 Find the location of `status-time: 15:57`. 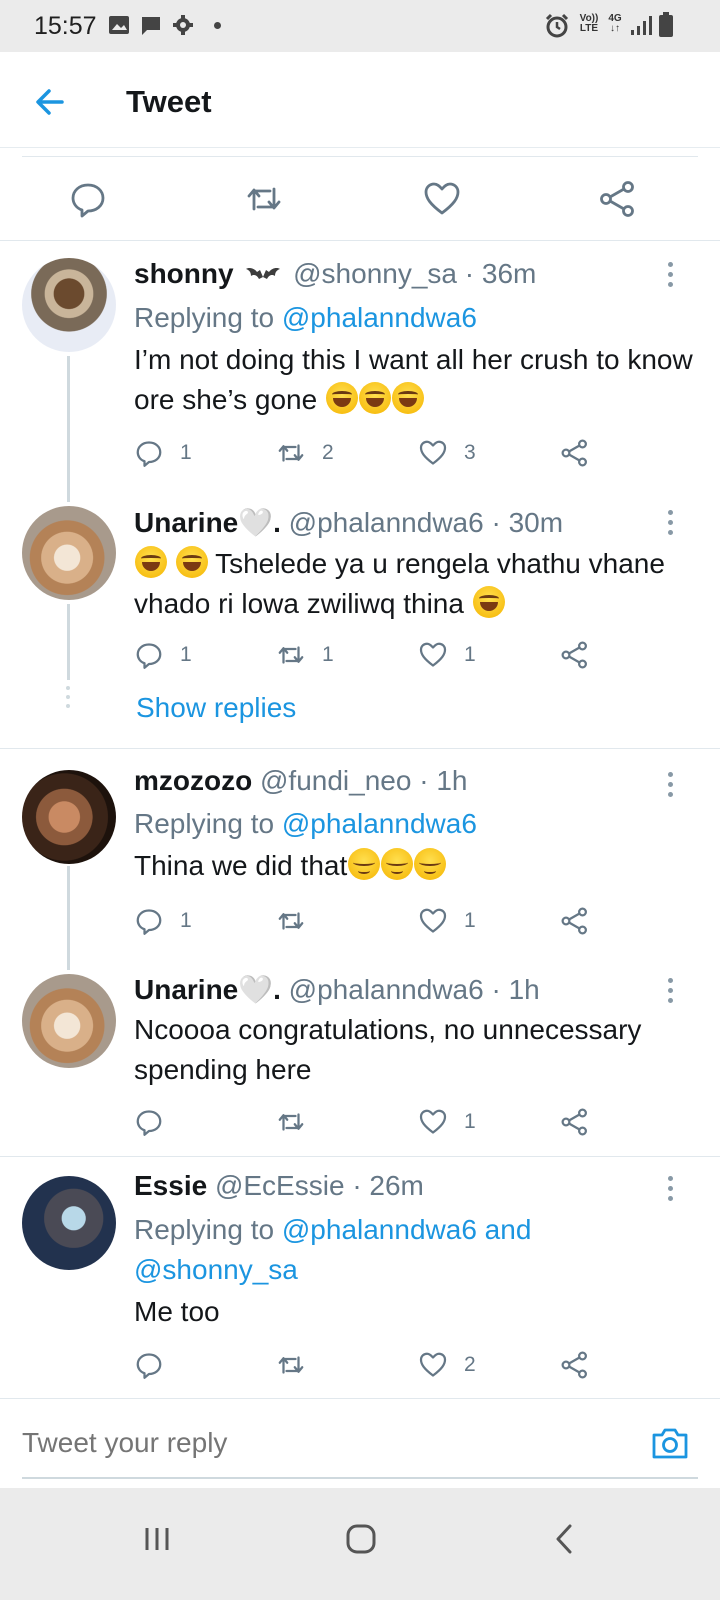

status-time: 15:57 is located at coordinates (65, 26).